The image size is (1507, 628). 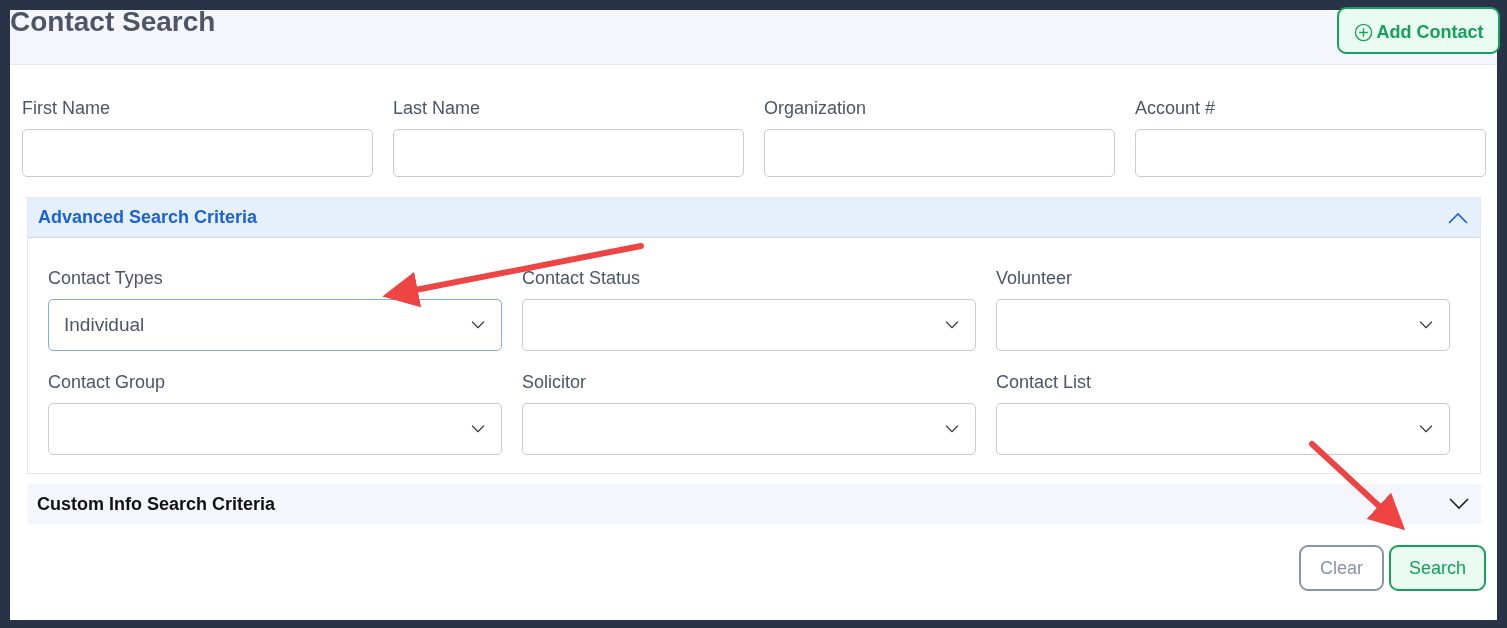 I want to click on field-label: Contact Group, so click(x=107, y=382).